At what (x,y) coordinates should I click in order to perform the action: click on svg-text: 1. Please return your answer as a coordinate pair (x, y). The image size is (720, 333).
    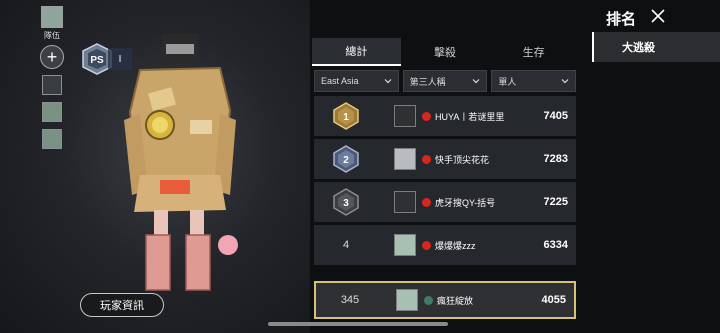
    Looking at the image, I should click on (346, 117).